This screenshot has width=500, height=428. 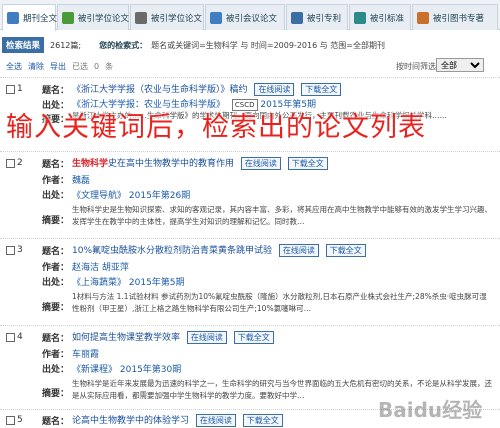 What do you see at coordinates (80, 66) in the screenshot?
I see `selected-label: 已选` at bounding box center [80, 66].